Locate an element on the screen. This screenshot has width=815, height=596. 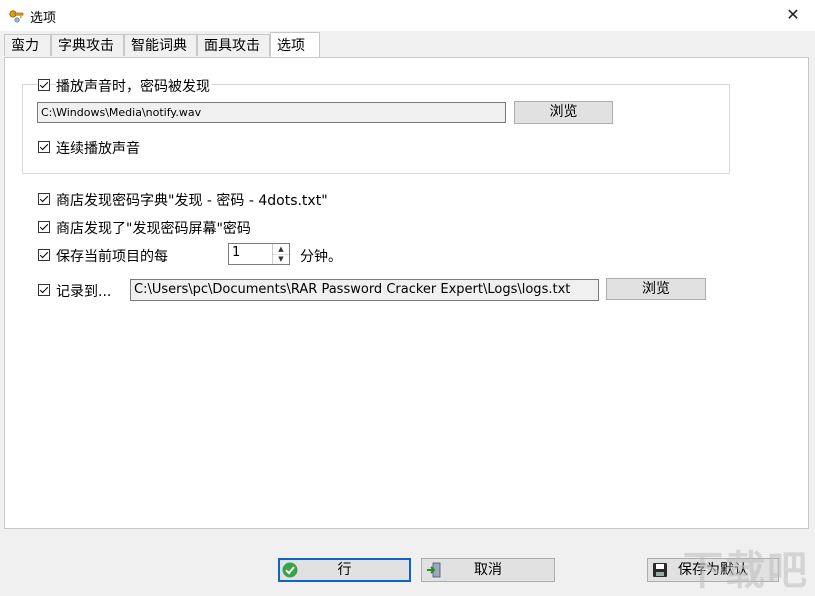
cancel-label: 取消 is located at coordinates (488, 570).